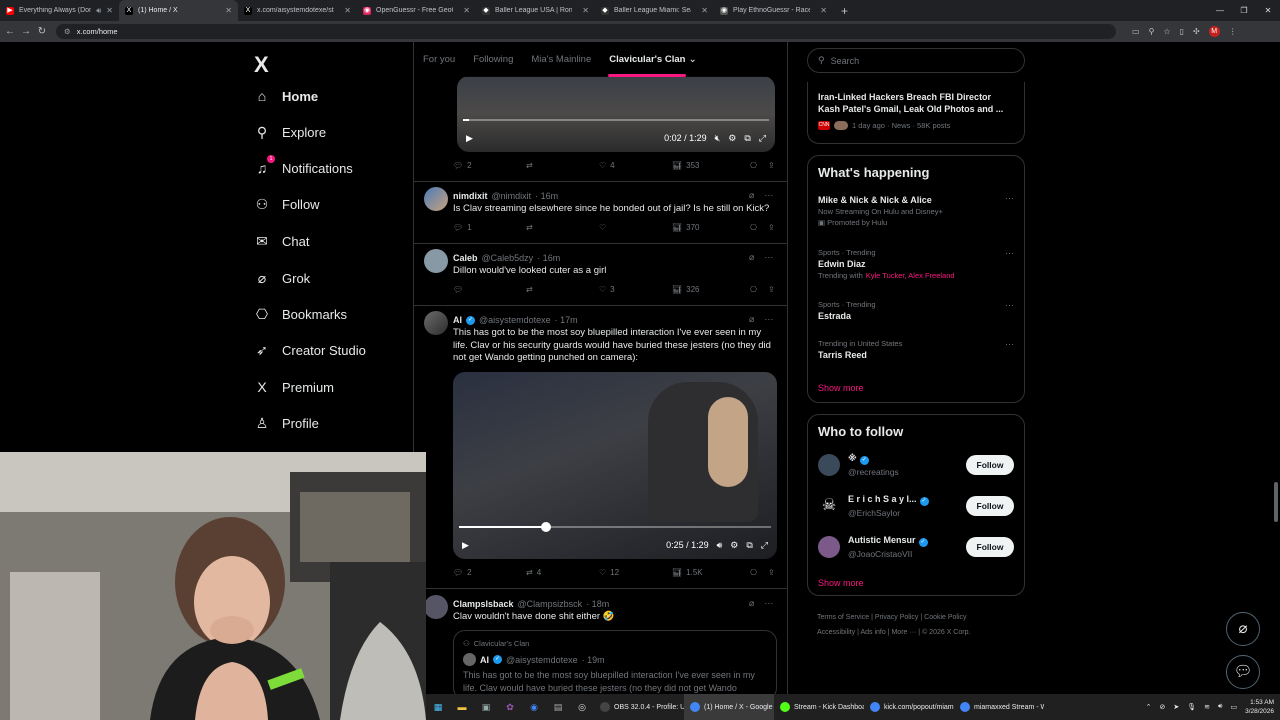  Describe the element at coordinates (484, 660) in the screenshot. I see `quote-author-name: AI` at that location.